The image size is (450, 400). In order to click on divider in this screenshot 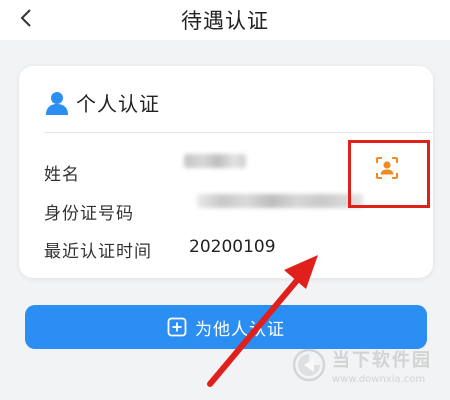, I will do `click(238, 132)`.